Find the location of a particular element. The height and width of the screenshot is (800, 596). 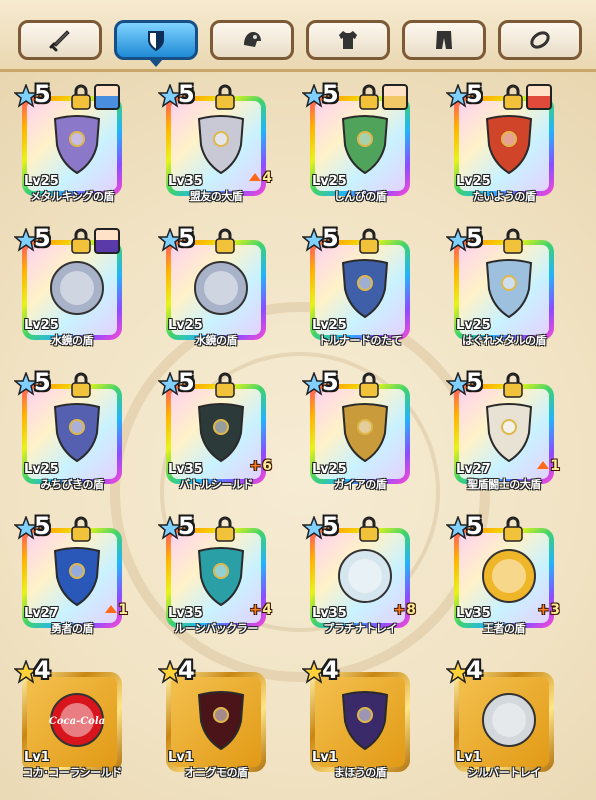

shield-card: 5 Lv25 はぐれメタルの盾 is located at coordinates (501, 286).